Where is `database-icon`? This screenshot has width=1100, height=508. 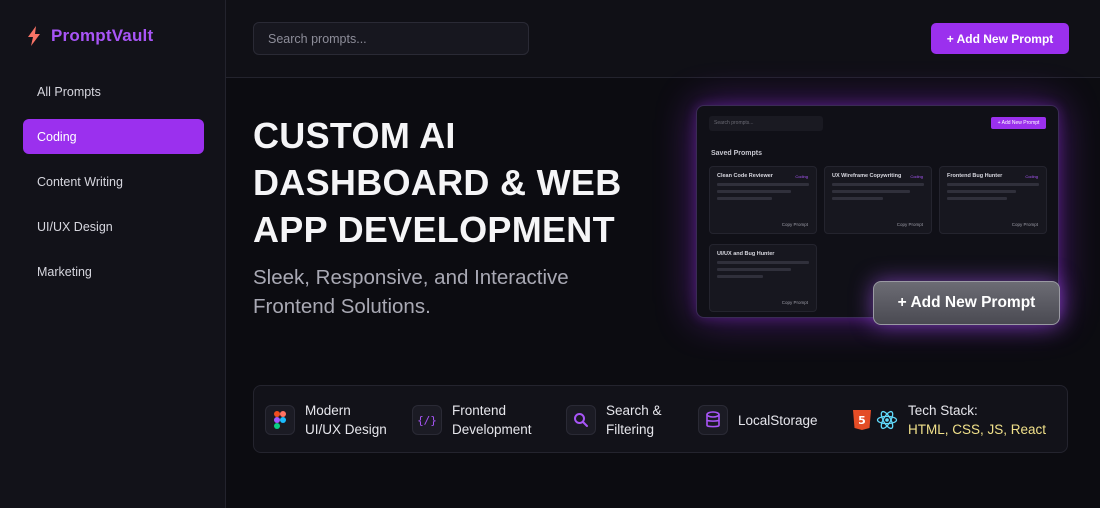 database-icon is located at coordinates (713, 420).